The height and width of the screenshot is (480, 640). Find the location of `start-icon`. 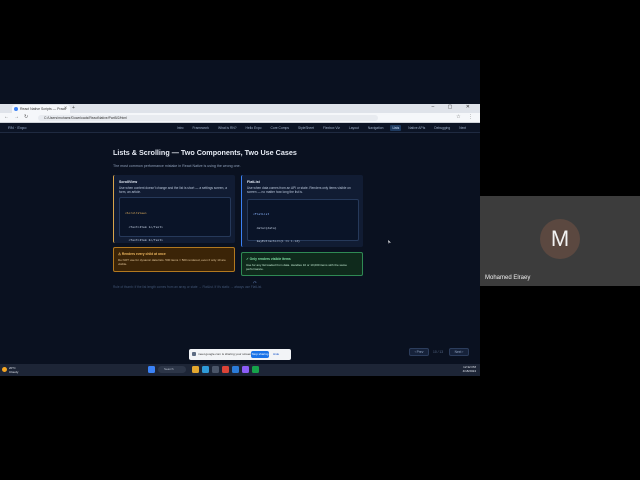

start-icon is located at coordinates (151, 369).